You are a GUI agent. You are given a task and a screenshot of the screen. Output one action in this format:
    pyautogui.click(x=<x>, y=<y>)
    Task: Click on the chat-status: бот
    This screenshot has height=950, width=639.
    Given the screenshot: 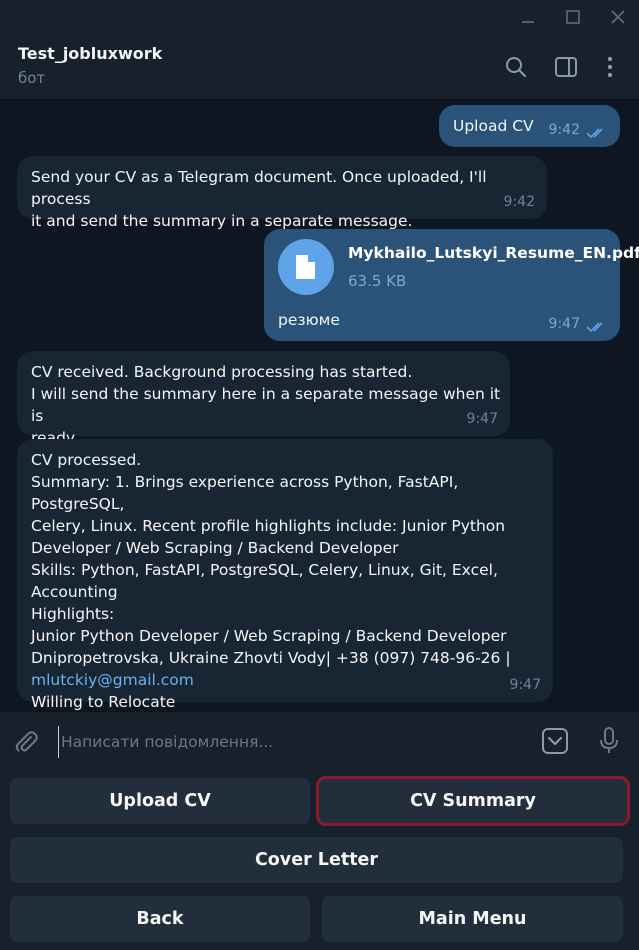 What is the action you would take?
    pyautogui.click(x=32, y=78)
    